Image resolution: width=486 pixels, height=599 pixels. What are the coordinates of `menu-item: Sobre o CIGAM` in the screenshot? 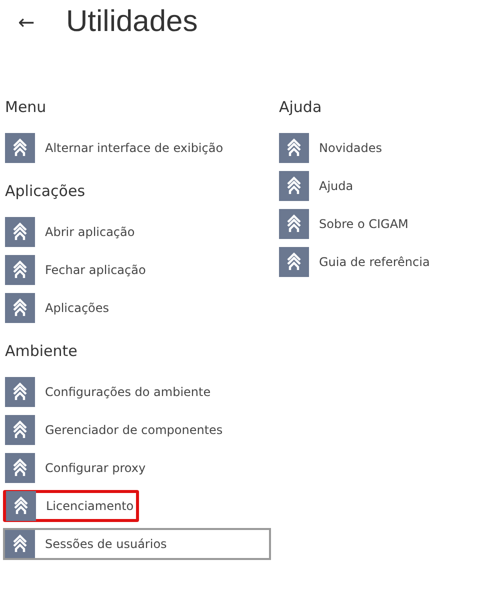 It's located at (349, 224).